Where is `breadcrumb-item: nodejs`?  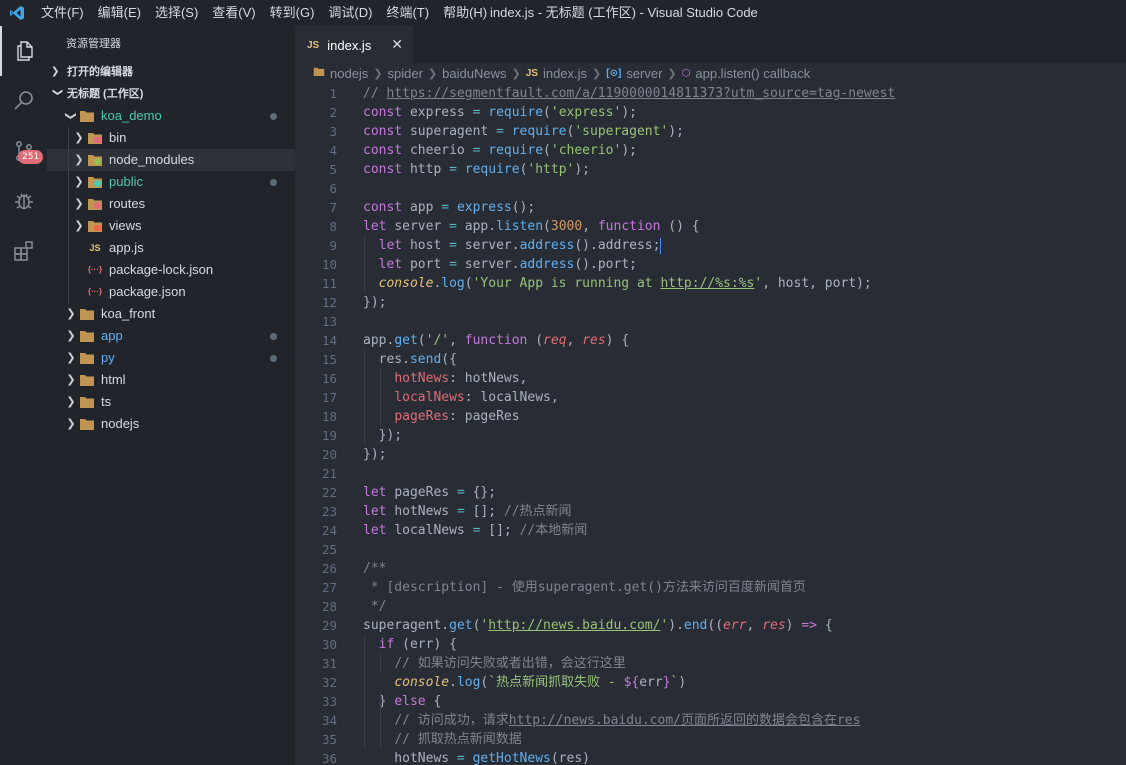
breadcrumb-item: nodejs is located at coordinates (349, 73).